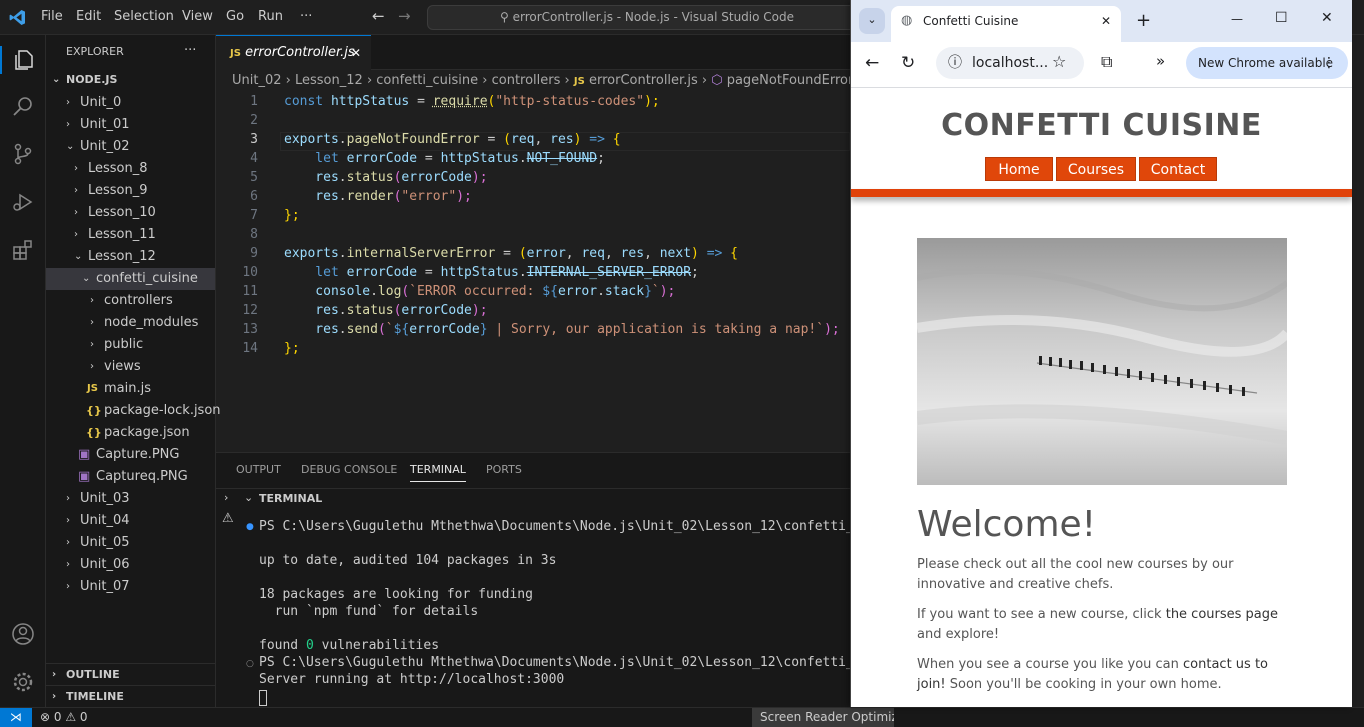 The image size is (1364, 727). What do you see at coordinates (504, 469) in the screenshot?
I see `tab-ports: PORTS` at bounding box center [504, 469].